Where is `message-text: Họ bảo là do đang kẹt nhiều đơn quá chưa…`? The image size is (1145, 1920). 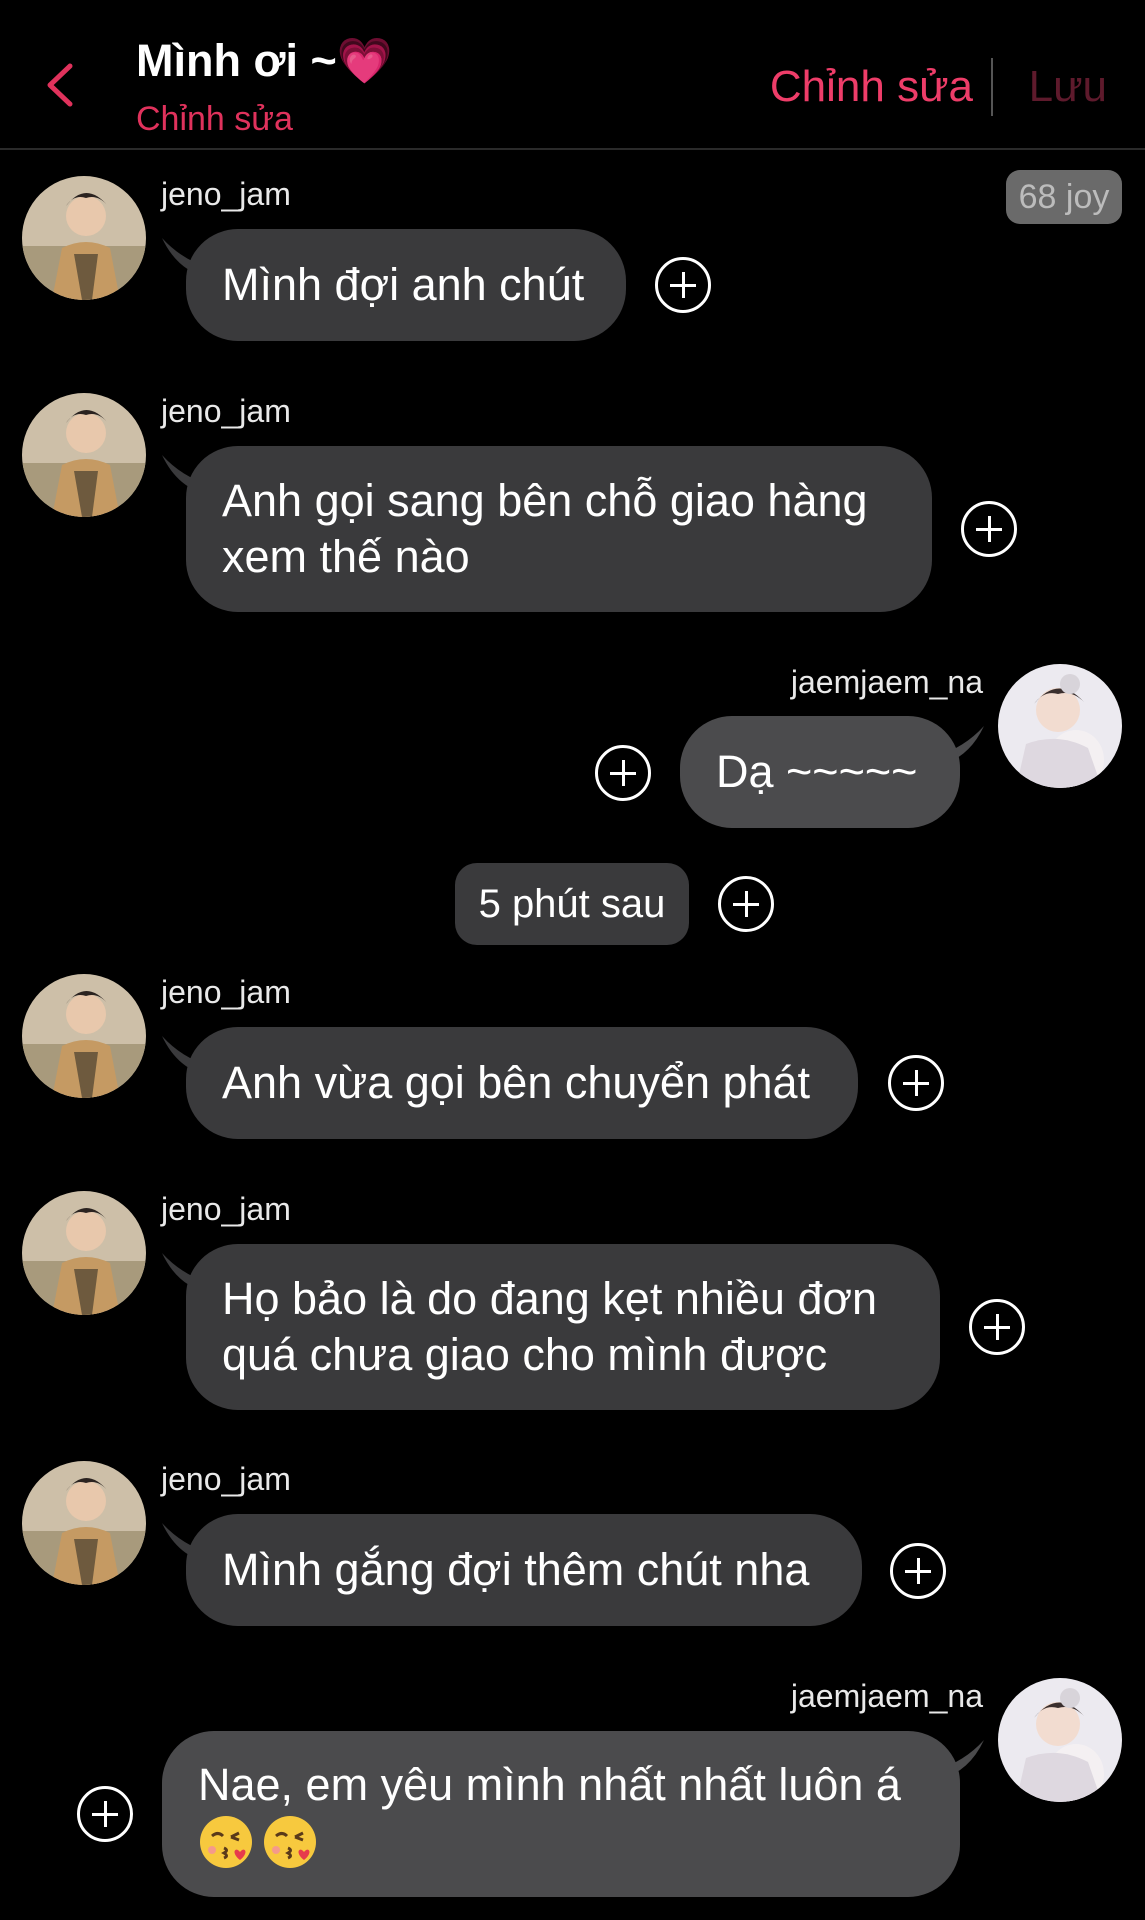 message-text: Họ bảo là do đang kẹt nhiều đơn quá chưa… is located at coordinates (550, 1326).